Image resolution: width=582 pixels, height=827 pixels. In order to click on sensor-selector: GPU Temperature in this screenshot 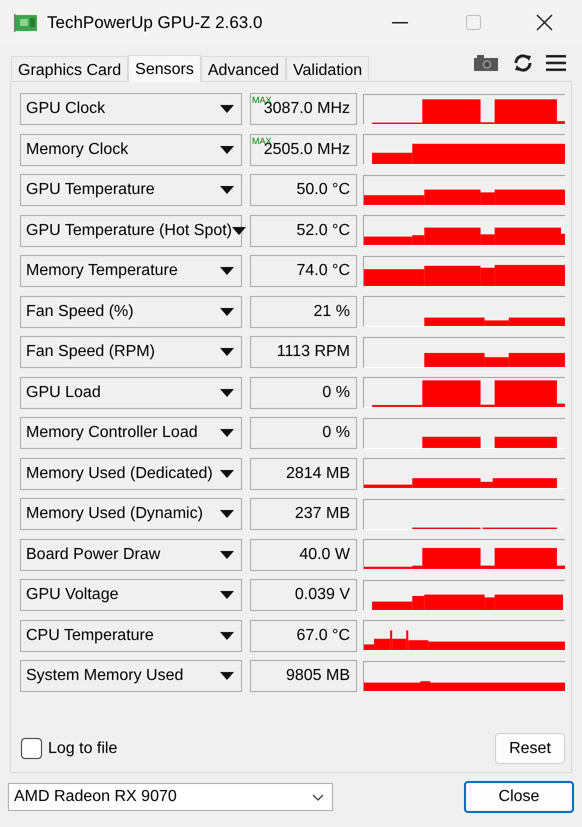, I will do `click(131, 190)`.